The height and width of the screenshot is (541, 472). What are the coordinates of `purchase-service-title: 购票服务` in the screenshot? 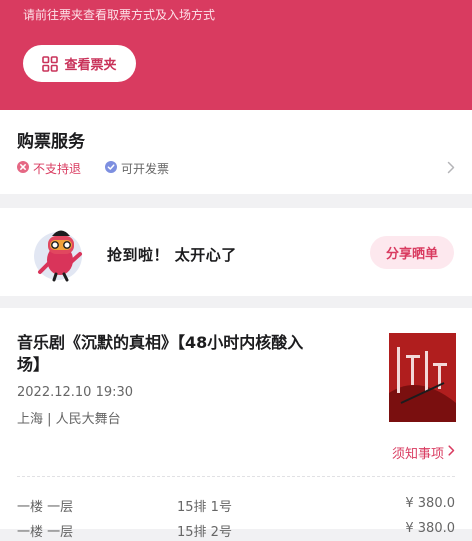 It's located at (51, 142).